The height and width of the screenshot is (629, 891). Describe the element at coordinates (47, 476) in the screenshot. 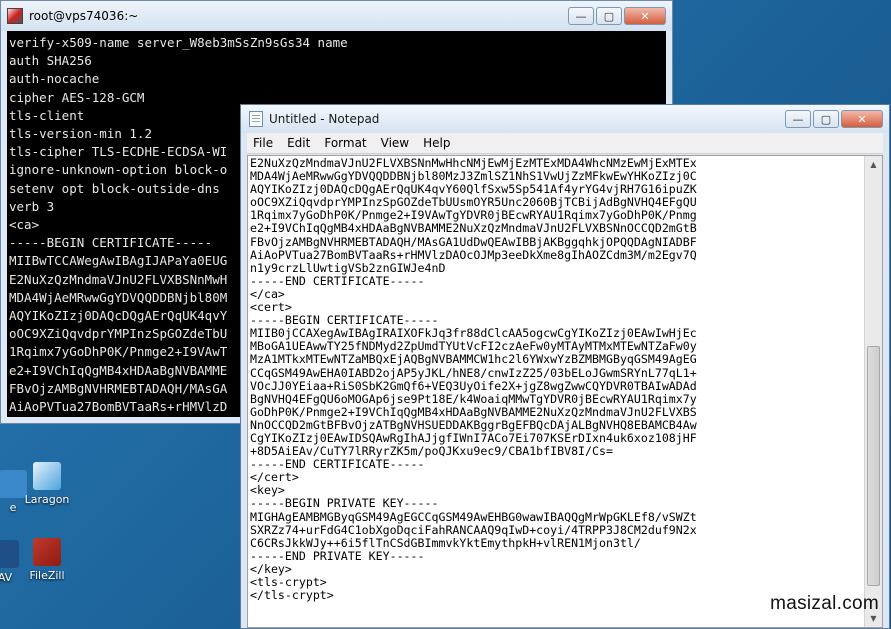

I see `laragon-icon` at that location.